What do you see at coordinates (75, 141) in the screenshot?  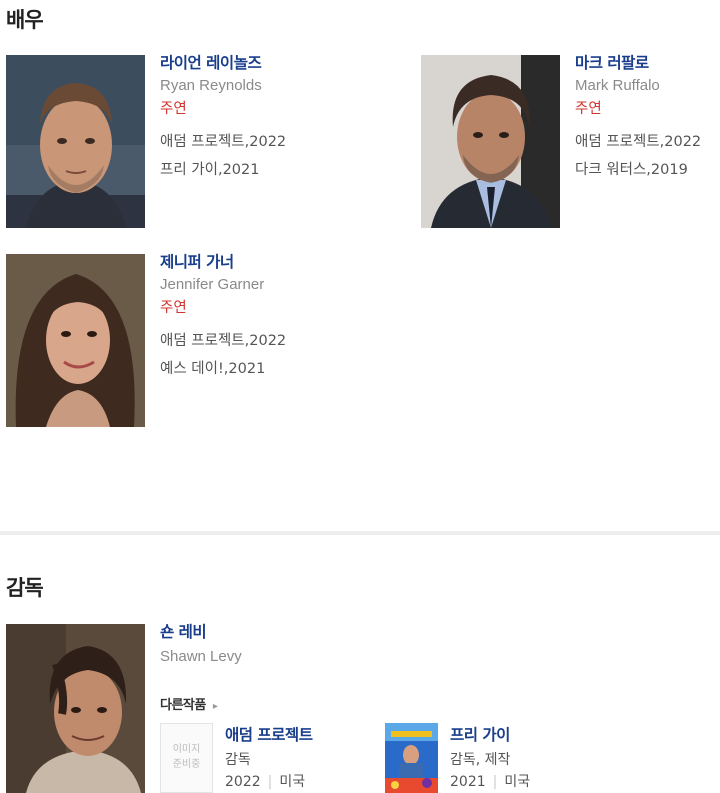 I see `actor-photo-ryan-reynolds` at bounding box center [75, 141].